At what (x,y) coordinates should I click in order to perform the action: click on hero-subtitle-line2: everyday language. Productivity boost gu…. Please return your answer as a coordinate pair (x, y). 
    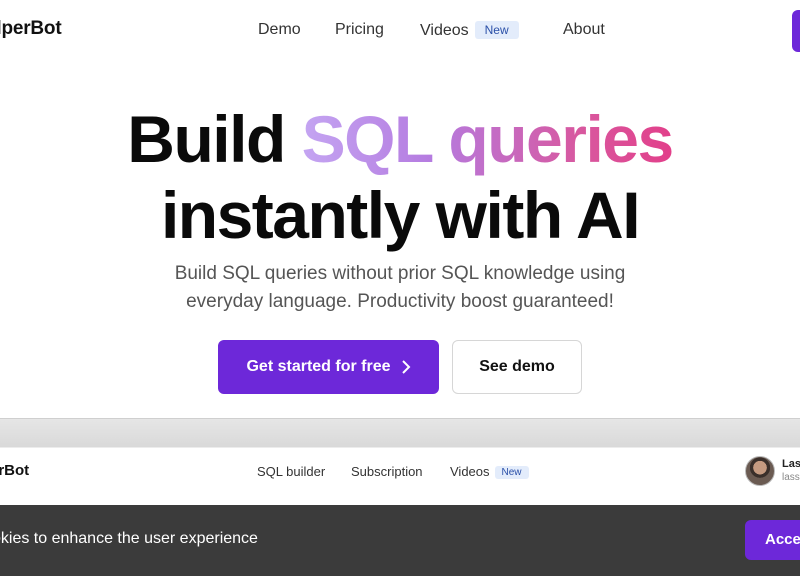
    Looking at the image, I should click on (400, 301).